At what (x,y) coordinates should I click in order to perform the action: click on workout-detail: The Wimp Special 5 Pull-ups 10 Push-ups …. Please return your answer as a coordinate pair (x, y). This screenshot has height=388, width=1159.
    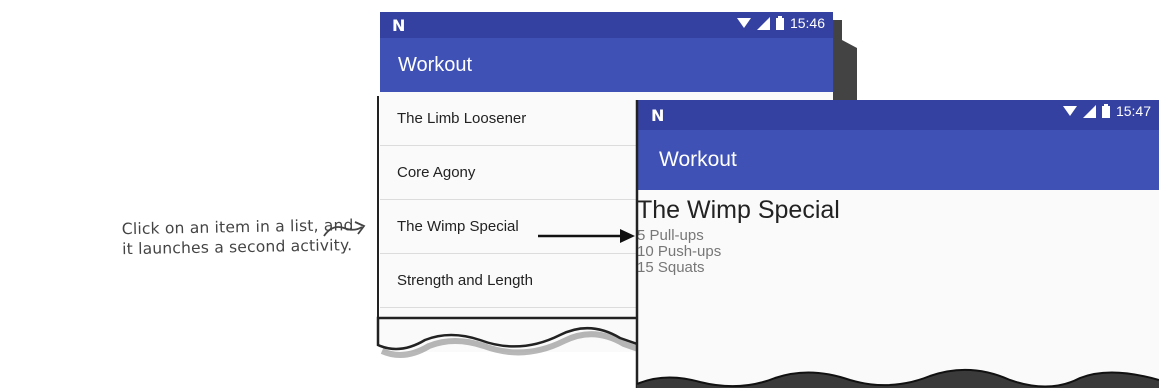
    Looking at the image, I should click on (898, 236).